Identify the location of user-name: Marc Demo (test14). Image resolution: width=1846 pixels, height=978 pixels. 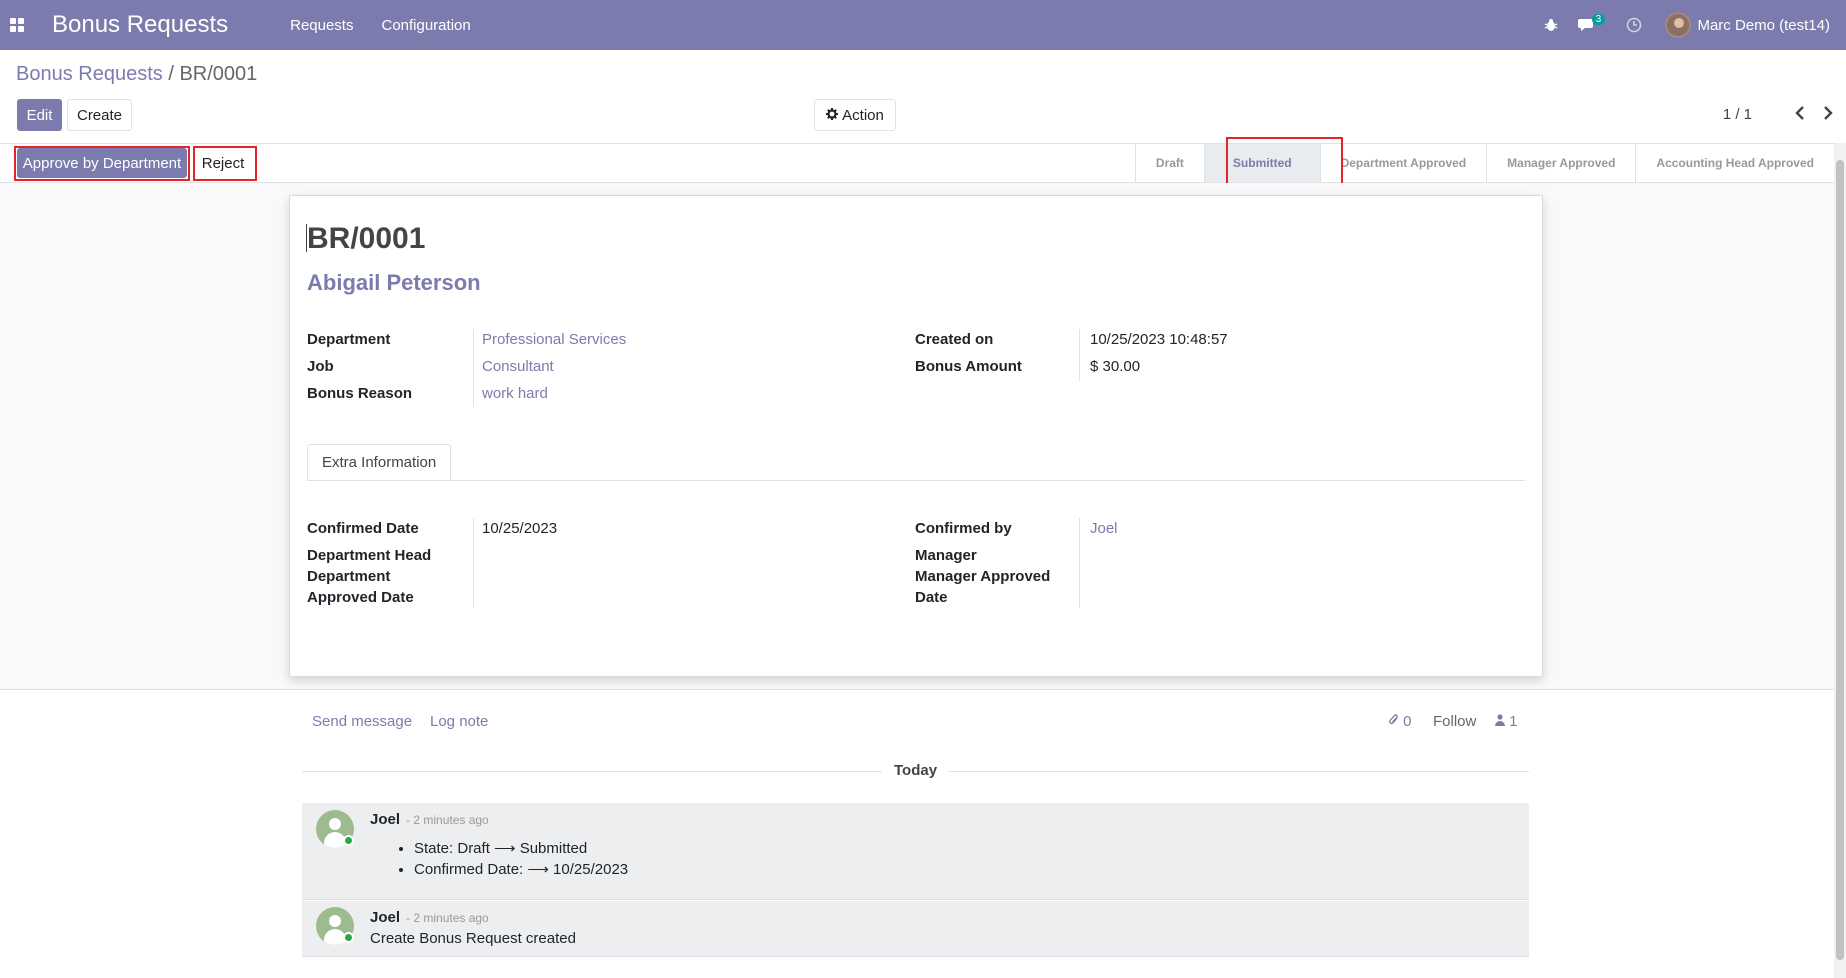
(1763, 25).